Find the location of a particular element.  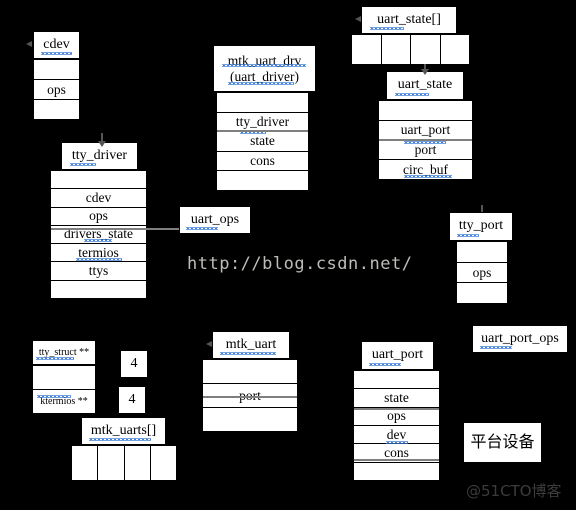

class-body-cdev: ops is located at coordinates (56, 89).